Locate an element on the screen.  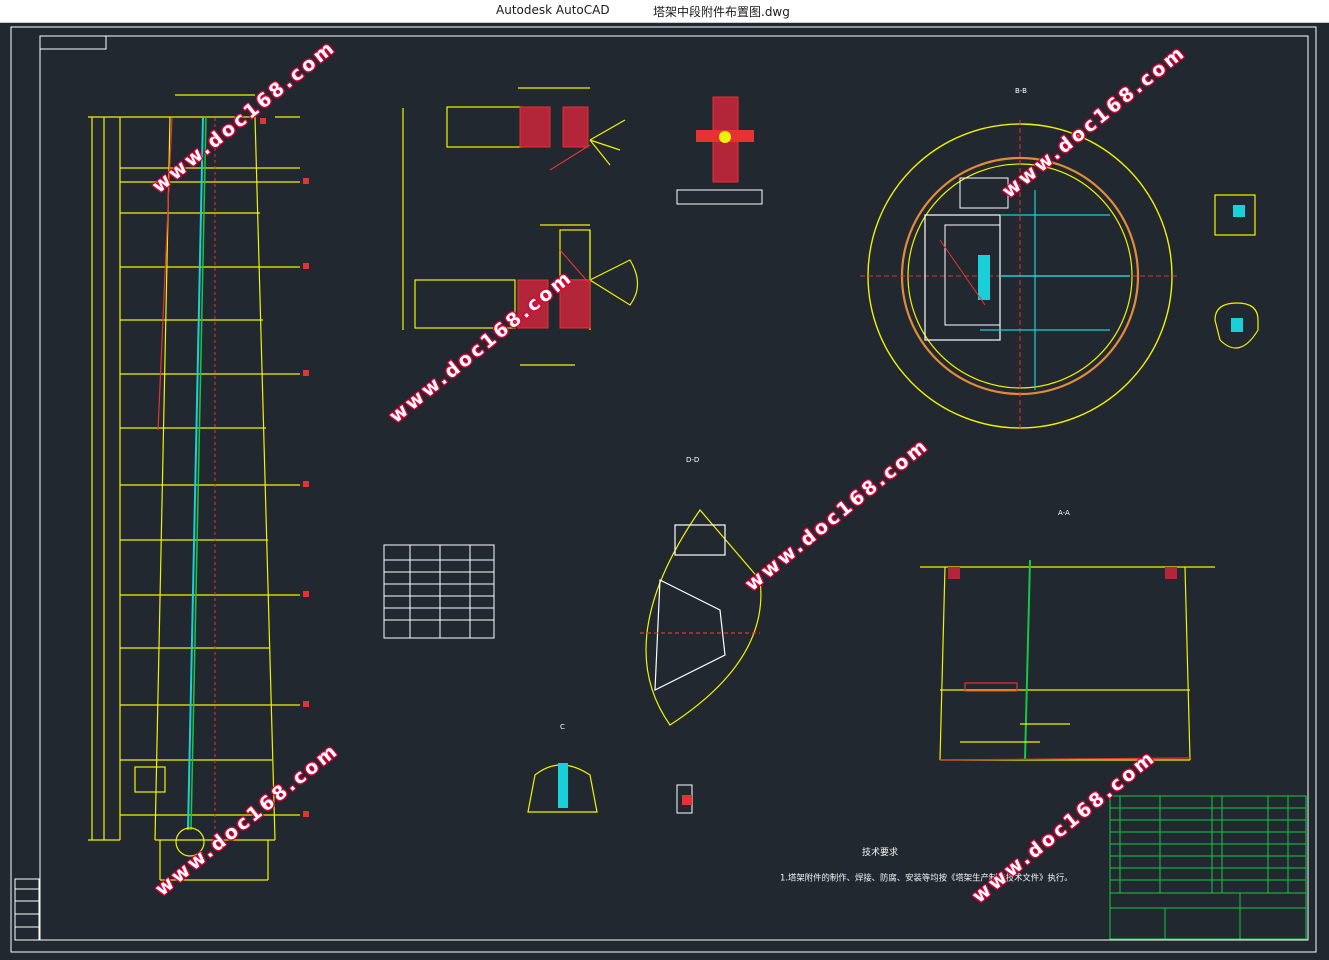
corner-box is located at coordinates (73, 42).